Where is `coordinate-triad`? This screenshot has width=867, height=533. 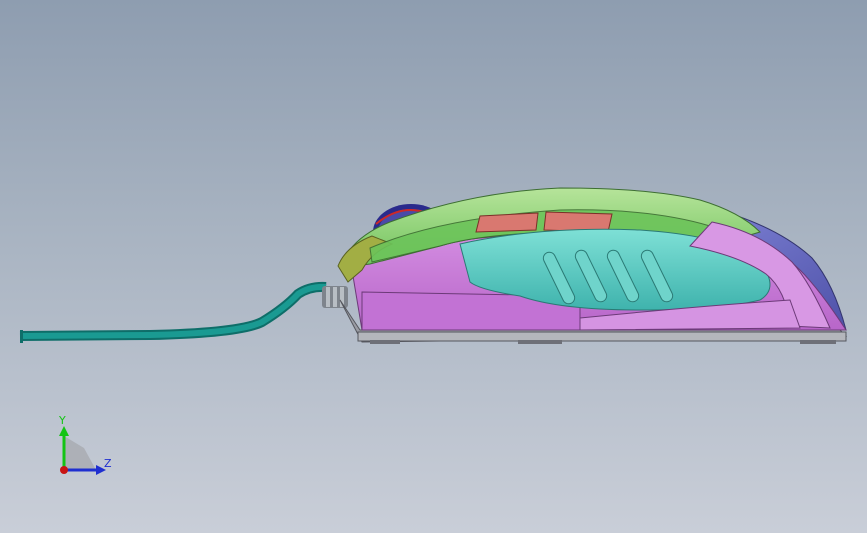
coordinate-triad is located at coordinates (82, 450).